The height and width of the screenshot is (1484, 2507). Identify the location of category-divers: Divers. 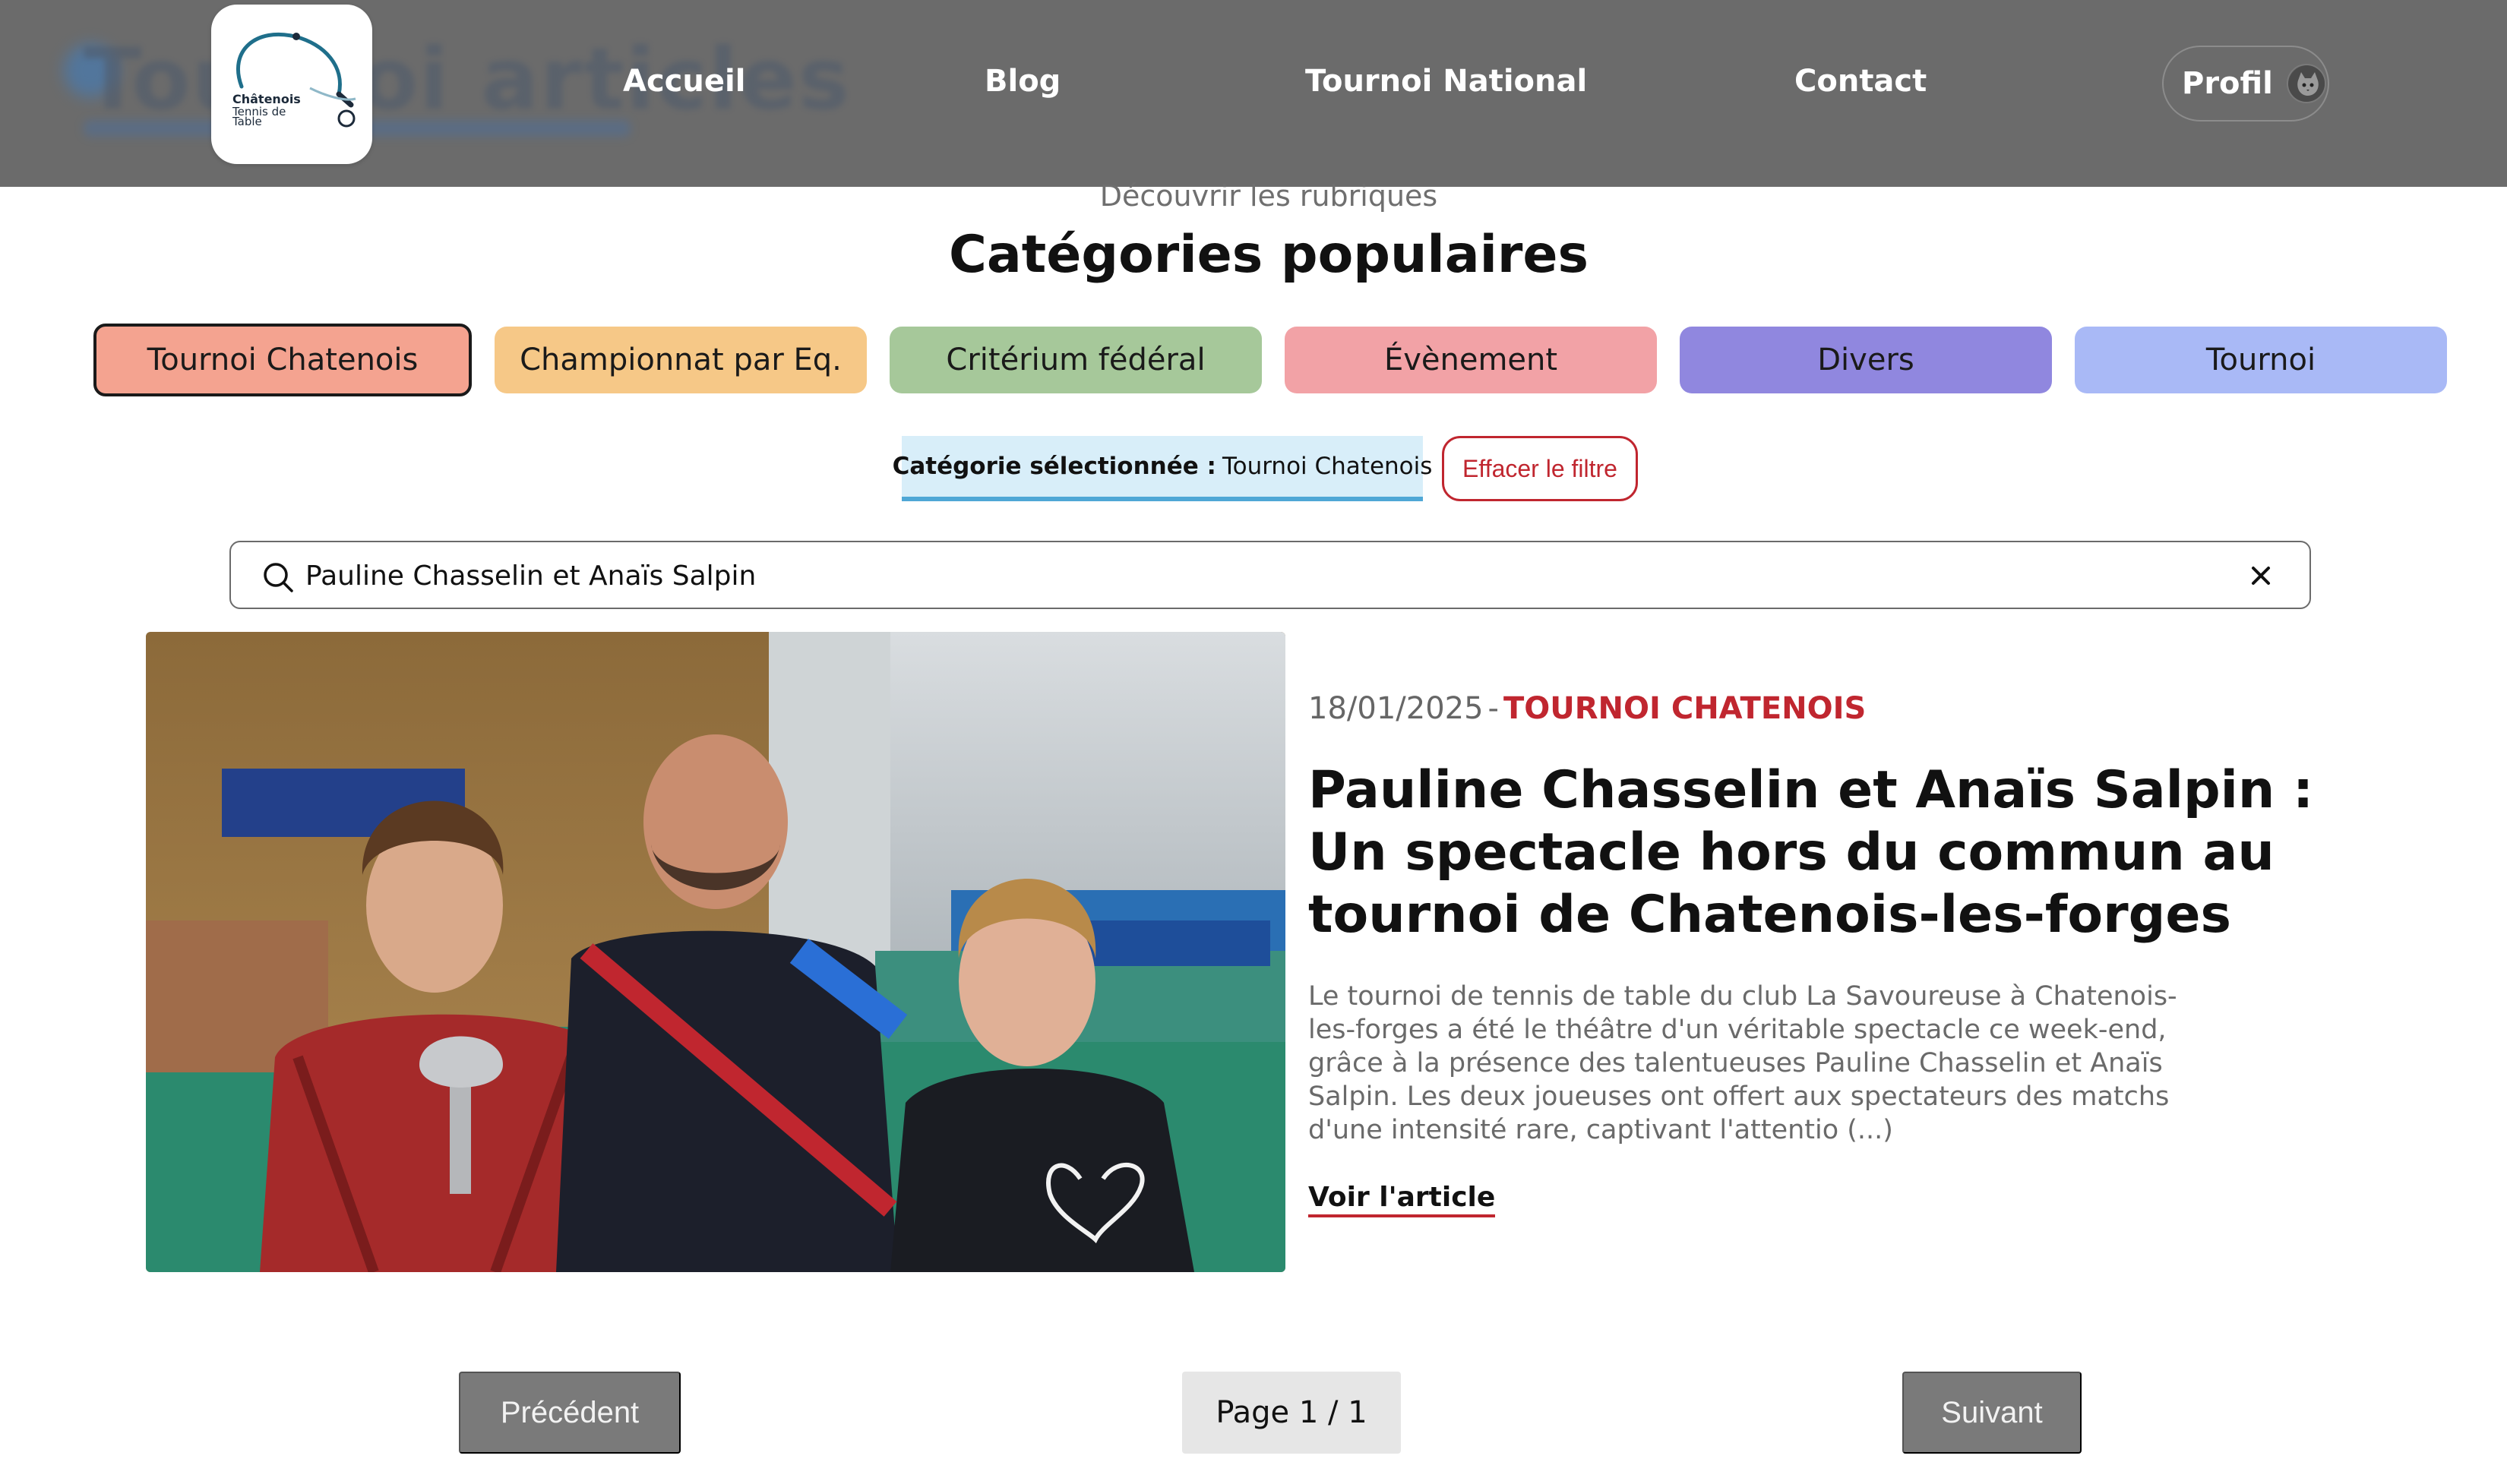
(1866, 360).